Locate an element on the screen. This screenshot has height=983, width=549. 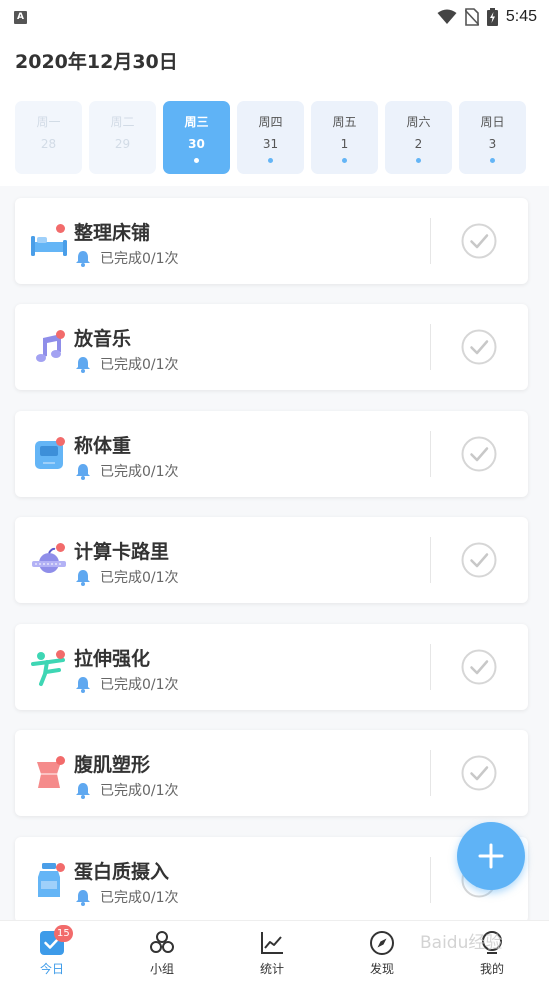
day-wednesday: 周三 30 is located at coordinates (196, 137).